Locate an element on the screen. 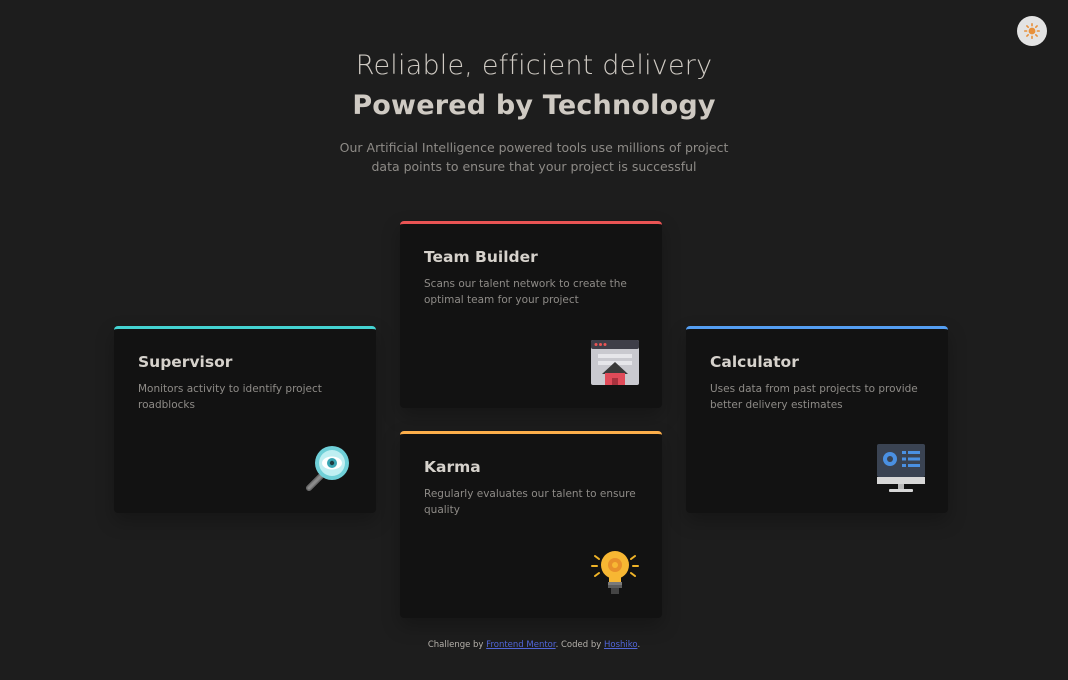 This screenshot has width=1068, height=680. frontend-mentor-link: Frontend Mentor is located at coordinates (520, 645).